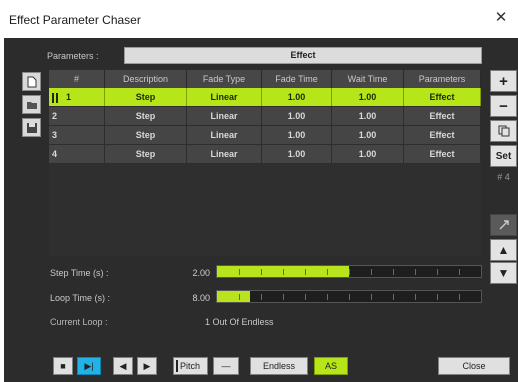 This screenshot has width=518, height=382. I want to click on column-header-wait-time: Wait Time, so click(368, 79).